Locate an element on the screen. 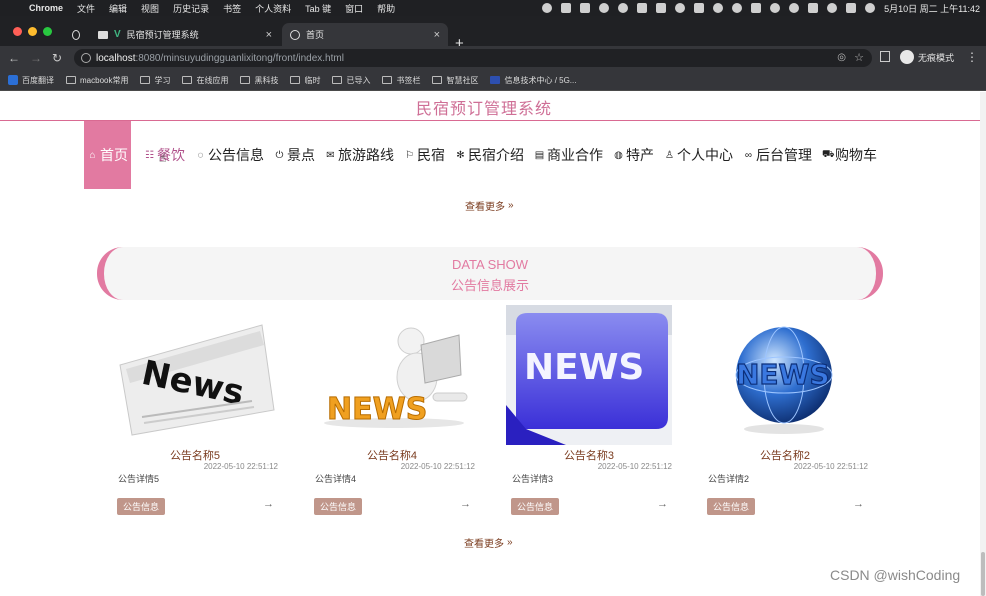  nav-cart: ⛟ 购物车 is located at coordinates (849, 155).